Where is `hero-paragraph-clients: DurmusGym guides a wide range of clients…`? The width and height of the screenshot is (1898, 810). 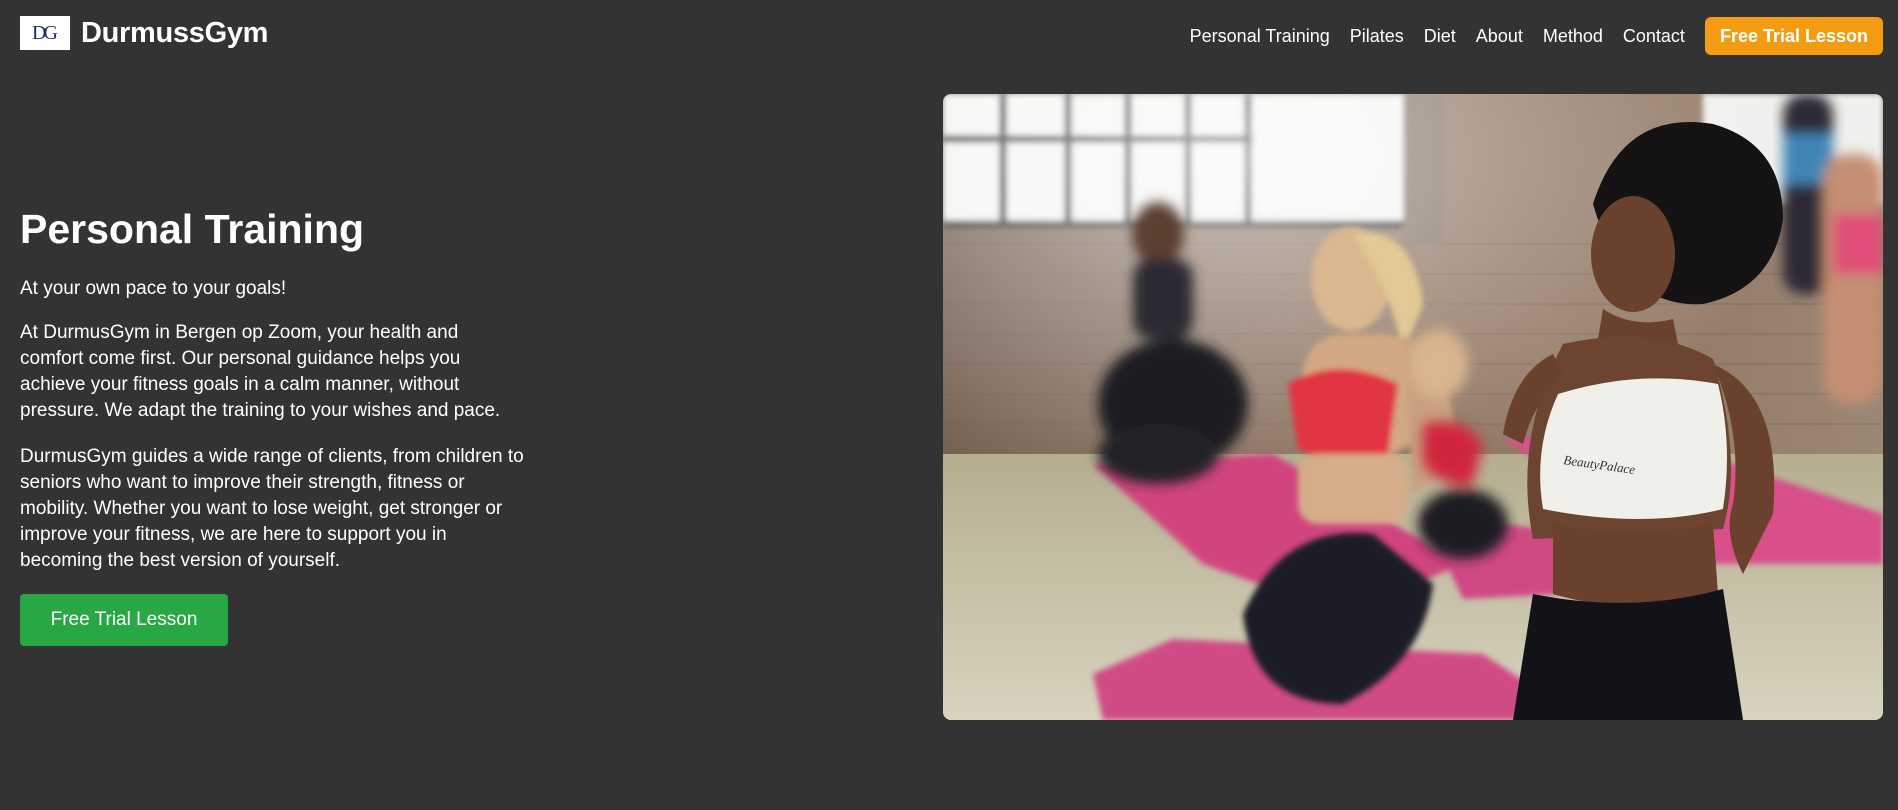 hero-paragraph-clients: DurmusGym guides a wide range of clients… is located at coordinates (272, 508).